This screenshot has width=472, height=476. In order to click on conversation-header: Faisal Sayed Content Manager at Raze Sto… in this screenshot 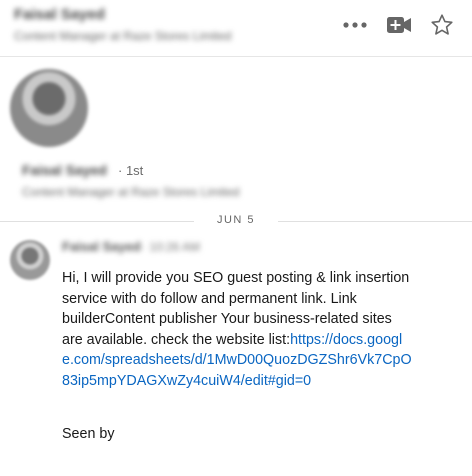, I will do `click(236, 28)`.